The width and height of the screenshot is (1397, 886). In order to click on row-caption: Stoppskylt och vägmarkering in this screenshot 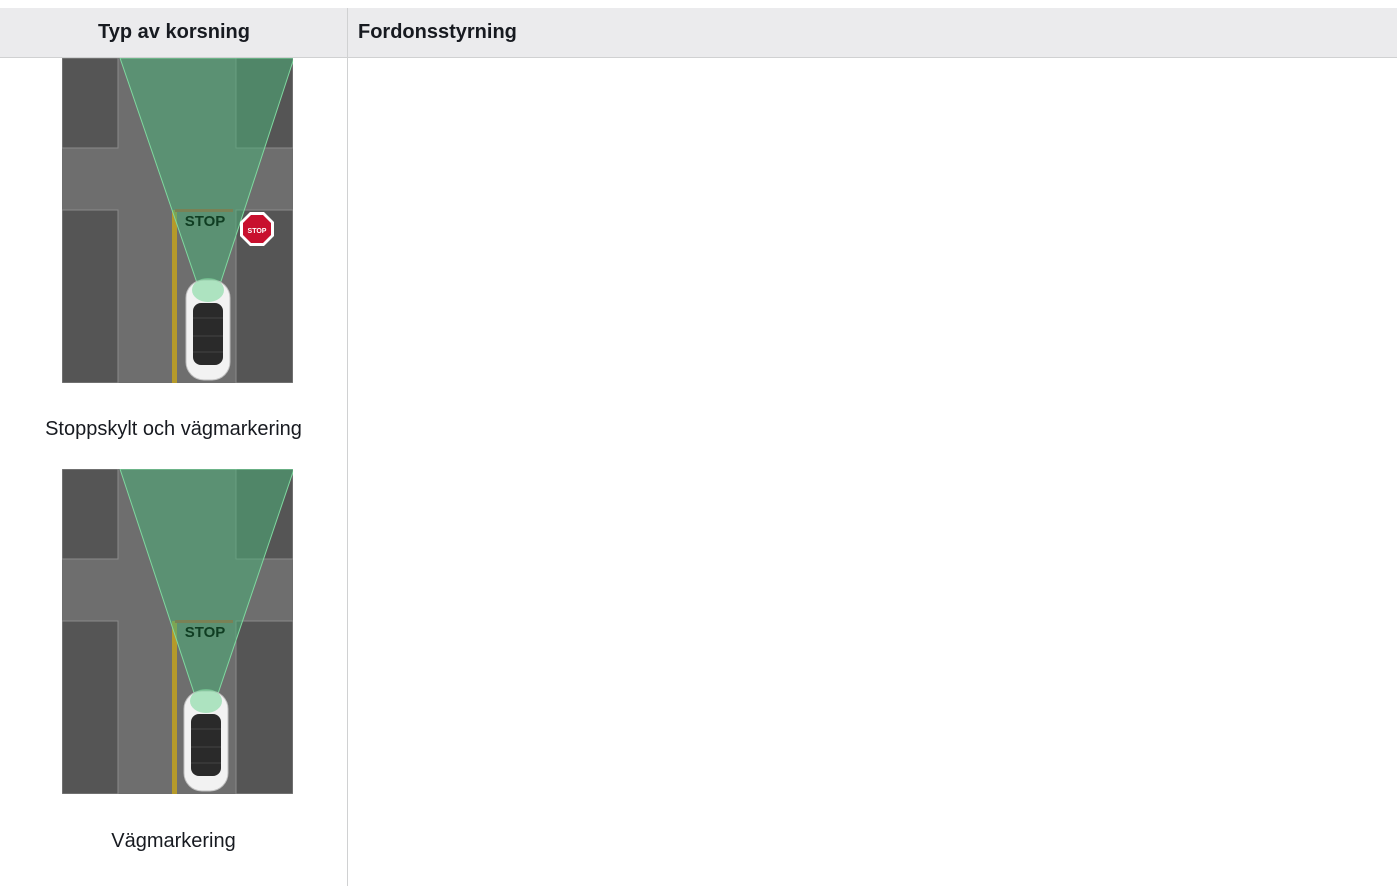, I will do `click(173, 429)`.